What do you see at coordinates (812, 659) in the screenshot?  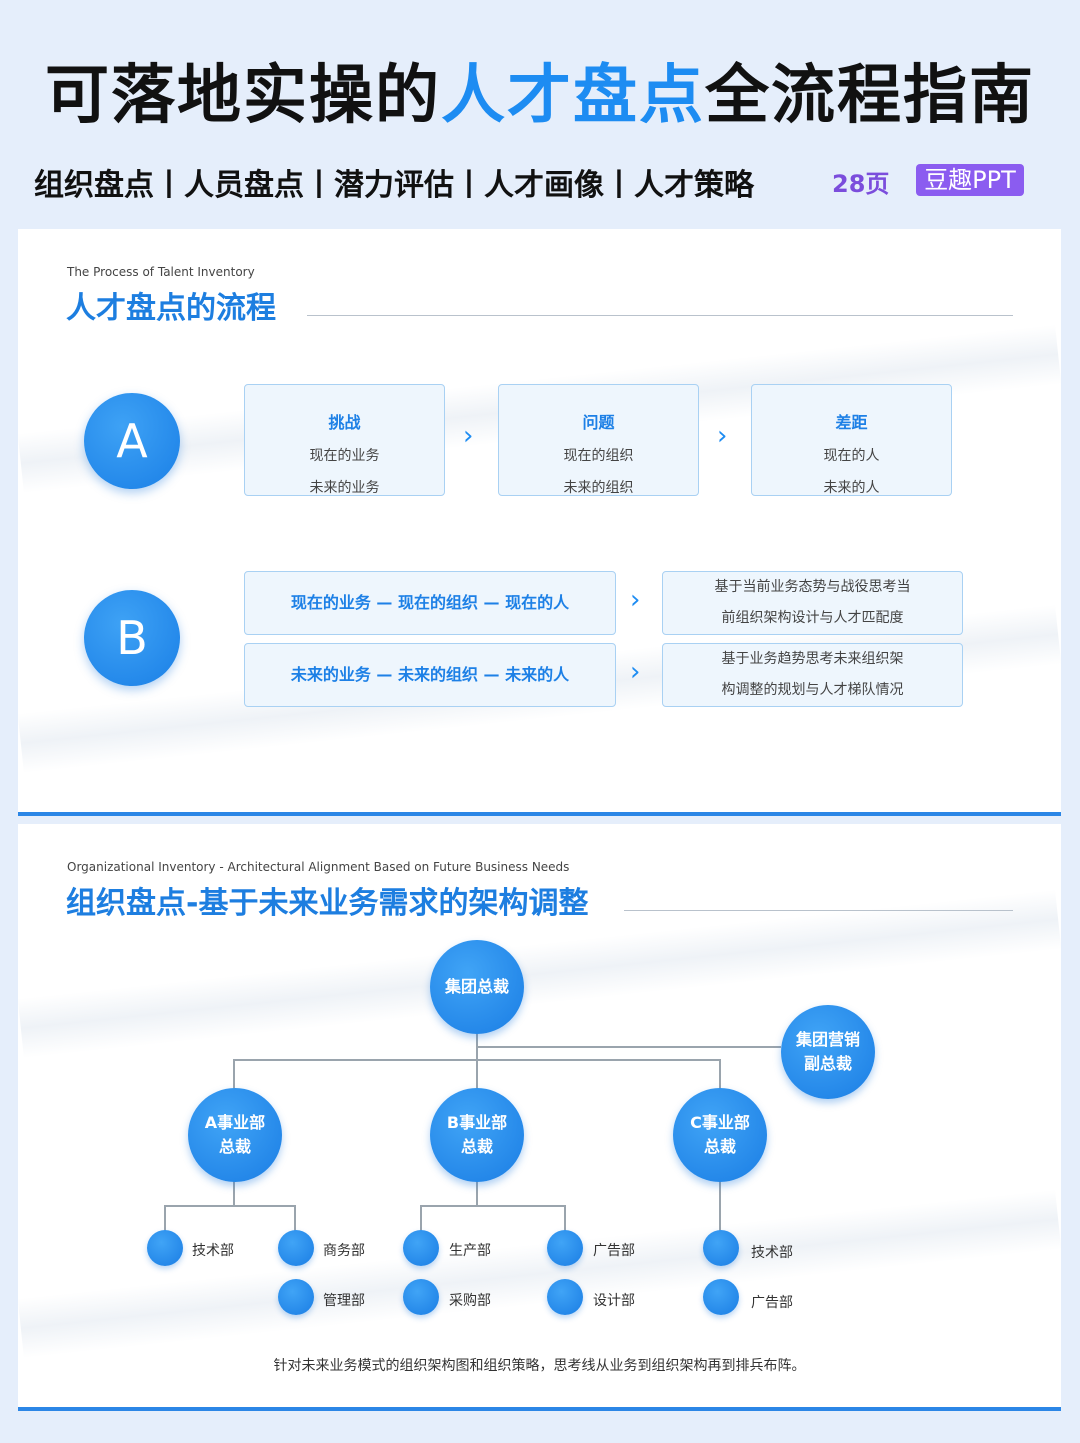 I see `desc-line: 基于业务趋势思考未来组织架` at bounding box center [812, 659].